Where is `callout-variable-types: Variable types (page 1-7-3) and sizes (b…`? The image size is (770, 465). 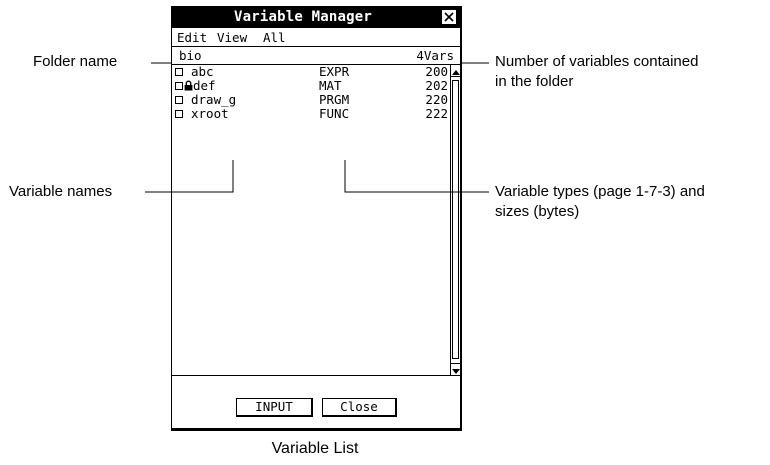
callout-variable-types: Variable types (page 1-7-3) and sizes (b… is located at coordinates (600, 201).